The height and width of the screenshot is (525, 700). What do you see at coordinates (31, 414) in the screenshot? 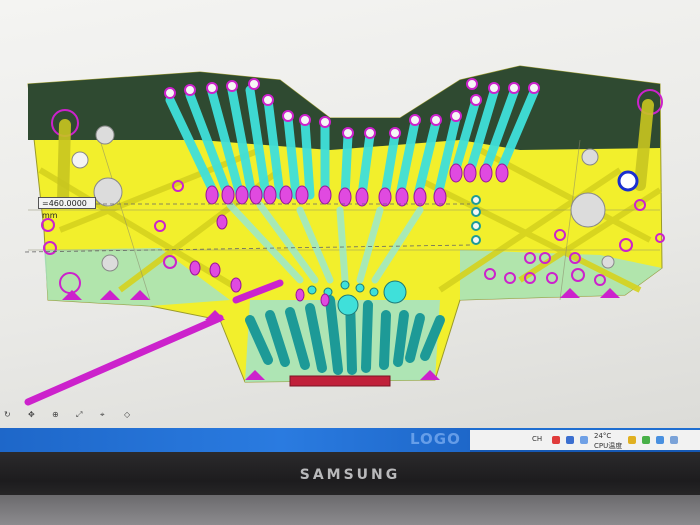
I see `pan-icon: ✥` at bounding box center [31, 414].